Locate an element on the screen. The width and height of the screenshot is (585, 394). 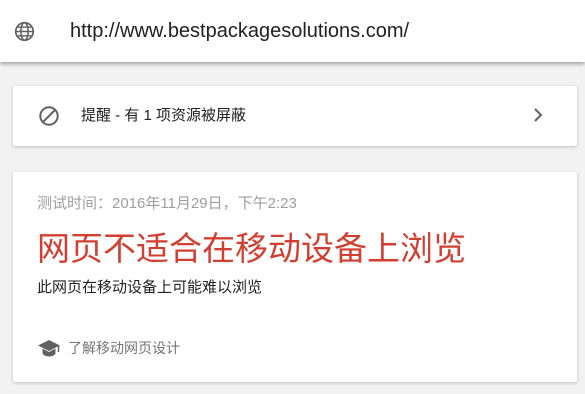
chevron-right-icon is located at coordinates (538, 115).